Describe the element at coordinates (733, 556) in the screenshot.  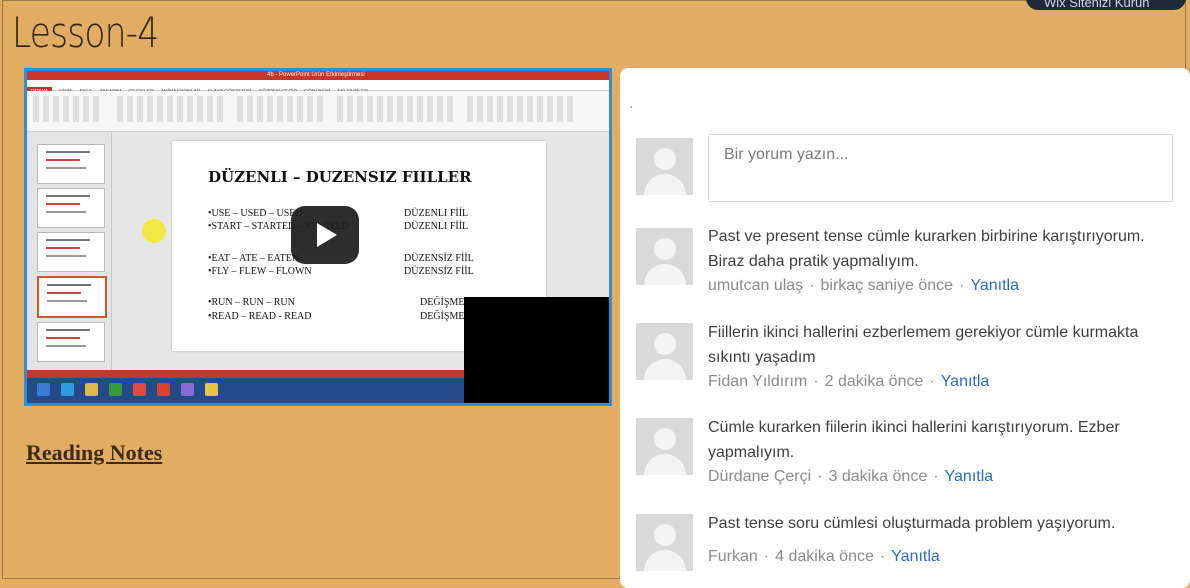
I see `comment-author: Furkan` at that location.